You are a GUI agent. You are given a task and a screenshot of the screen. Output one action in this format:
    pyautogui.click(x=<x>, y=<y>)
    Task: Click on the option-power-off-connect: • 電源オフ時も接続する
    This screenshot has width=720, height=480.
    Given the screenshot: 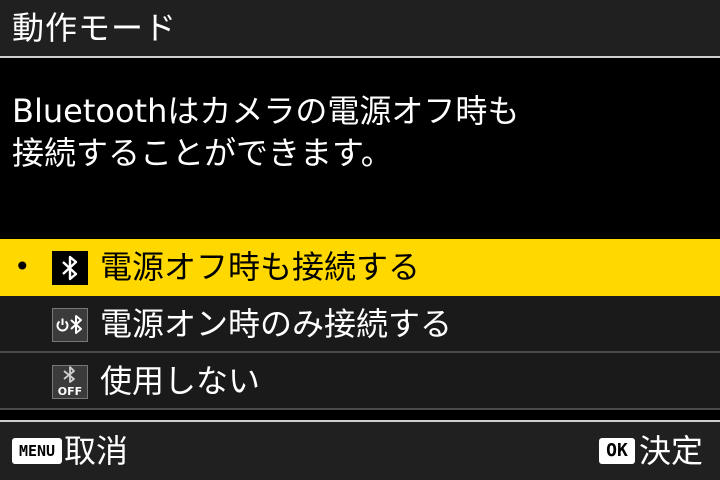 What is the action you would take?
    pyautogui.click(x=360, y=267)
    